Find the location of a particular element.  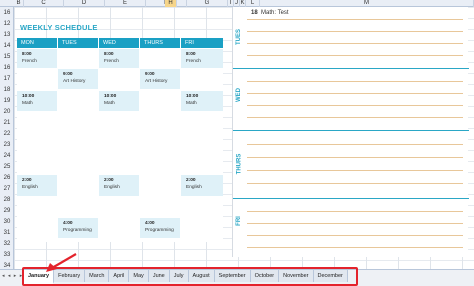

row-header: 21 is located at coordinates (7, 123).